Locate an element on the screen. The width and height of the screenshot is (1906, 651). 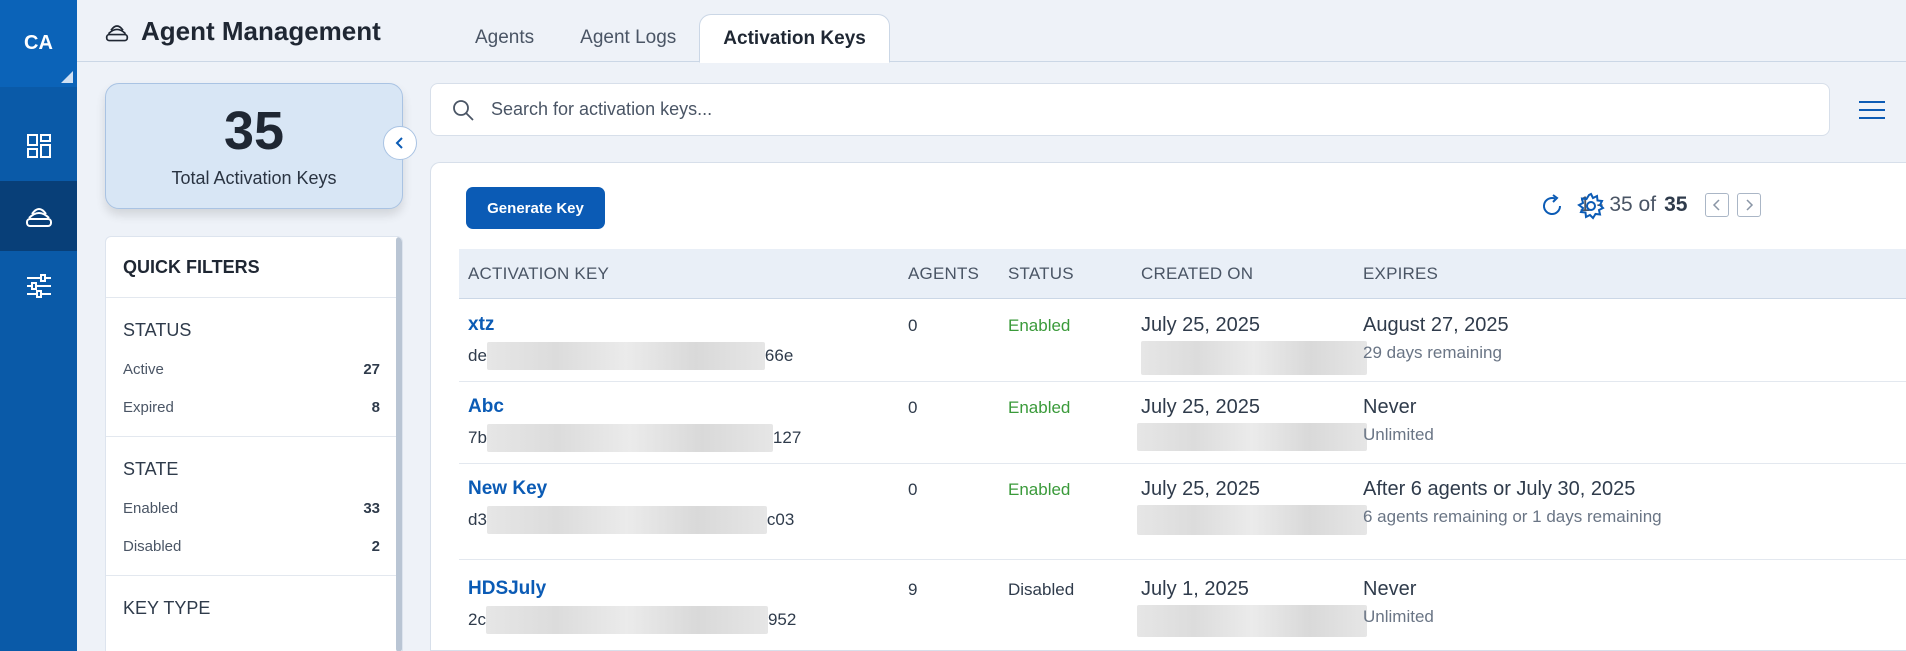
filter-state-enabled: Enabled 33 is located at coordinates (251, 508).